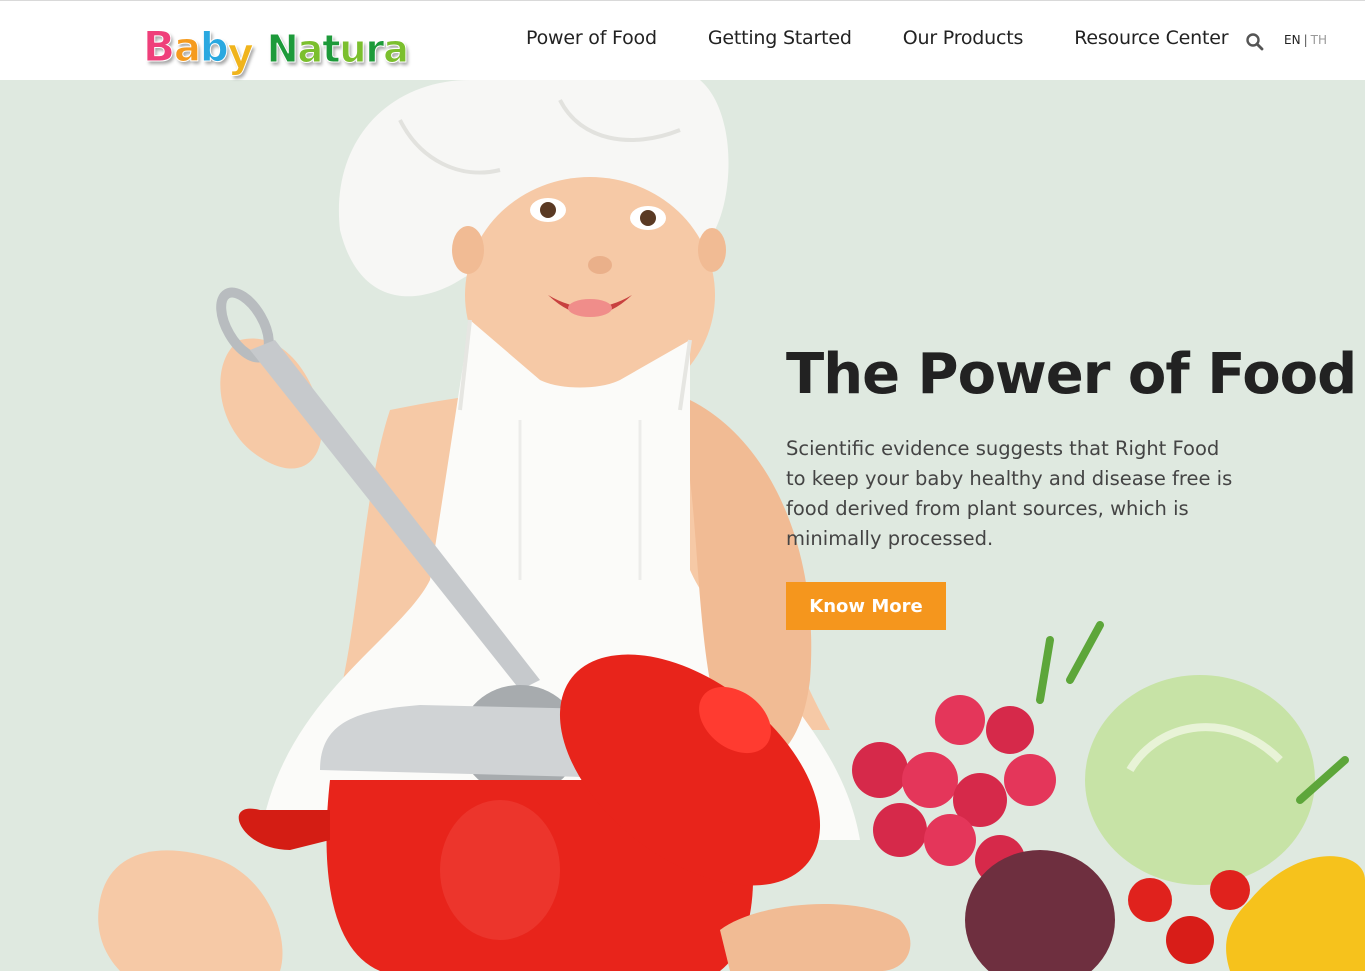  I want to click on nav-item-our-products: Our Products, so click(963, 38).